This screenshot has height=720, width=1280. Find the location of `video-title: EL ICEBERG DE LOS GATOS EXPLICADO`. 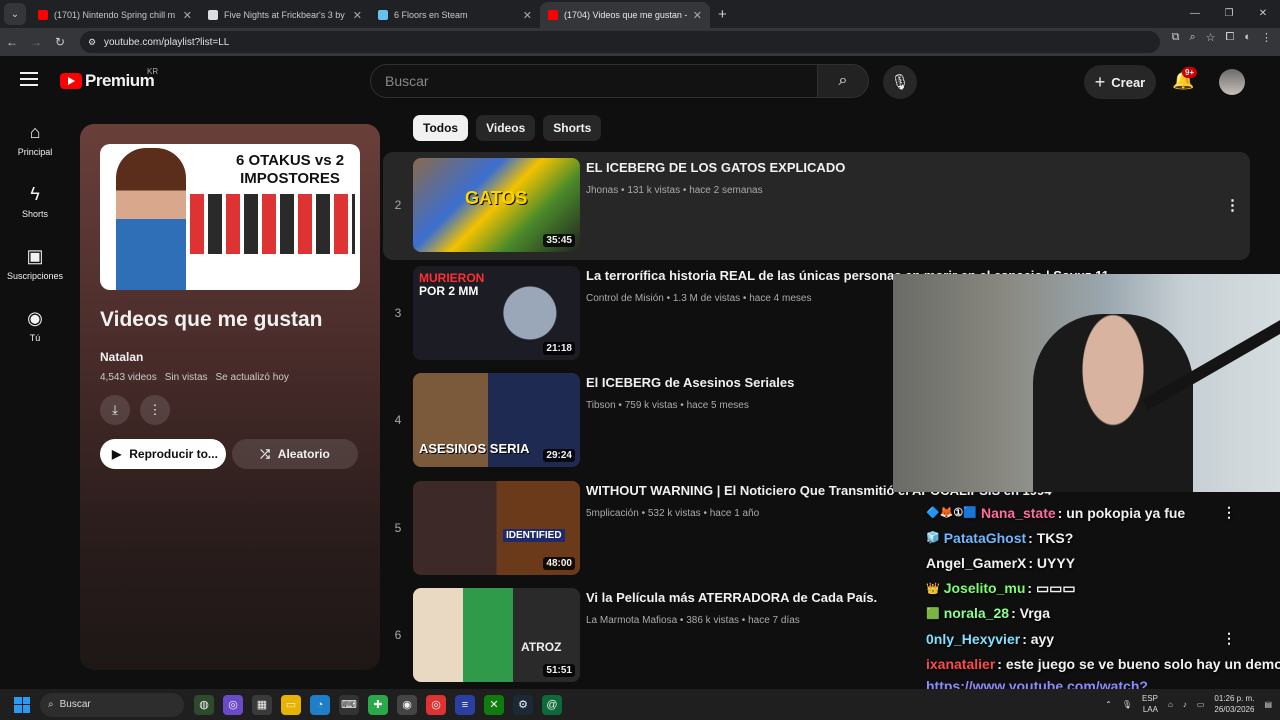

video-title: EL ICEBERG DE LOS GATOS EXPLICADO is located at coordinates (911, 167).